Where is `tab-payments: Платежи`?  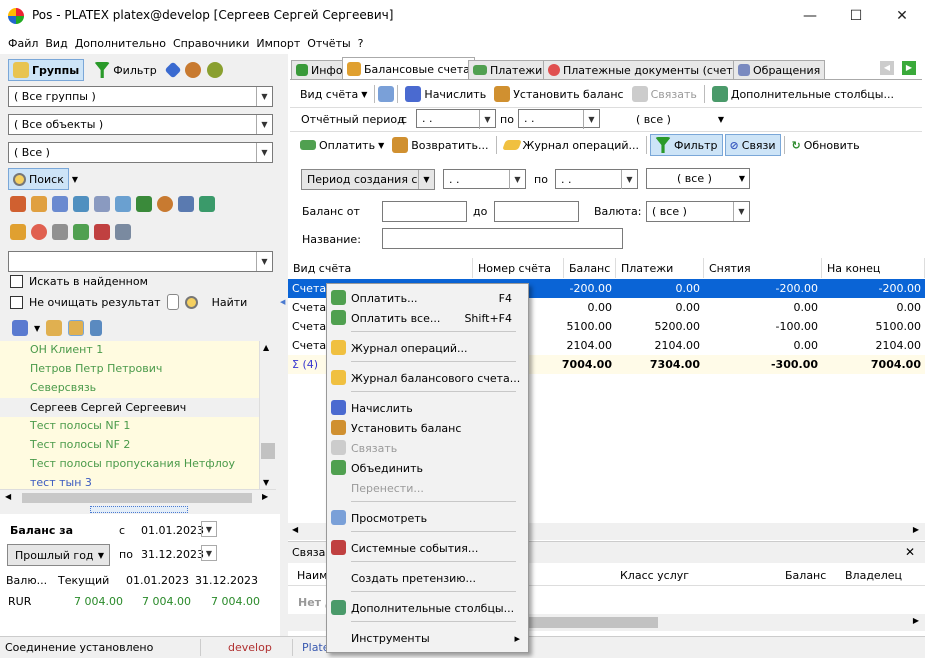
tab-payments: Платежи is located at coordinates (508, 69).